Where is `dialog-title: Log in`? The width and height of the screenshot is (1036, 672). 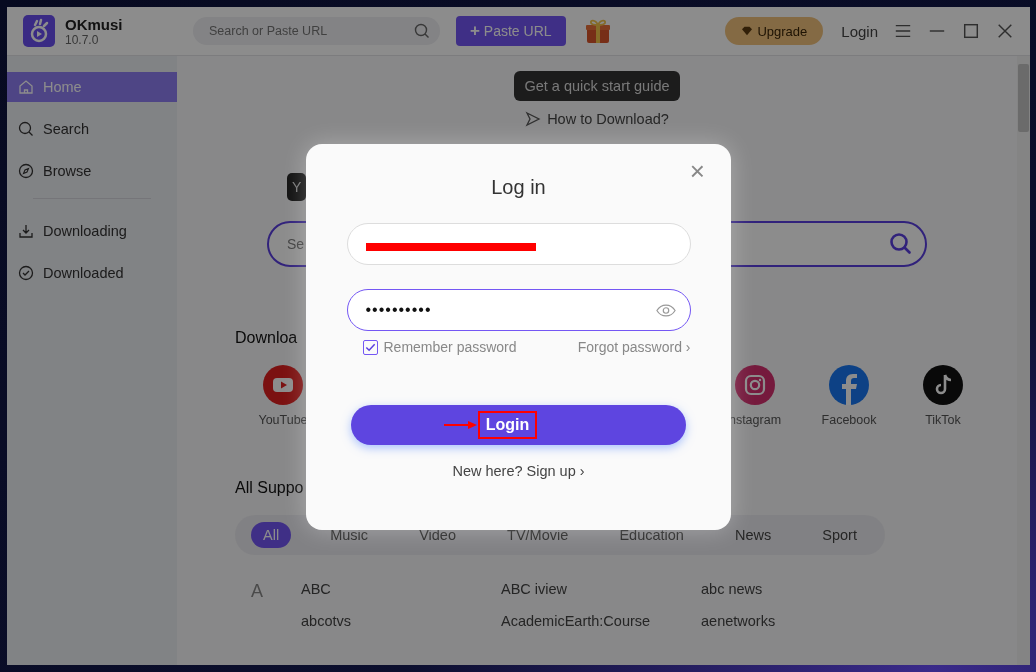 dialog-title: Log in is located at coordinates (518, 187).